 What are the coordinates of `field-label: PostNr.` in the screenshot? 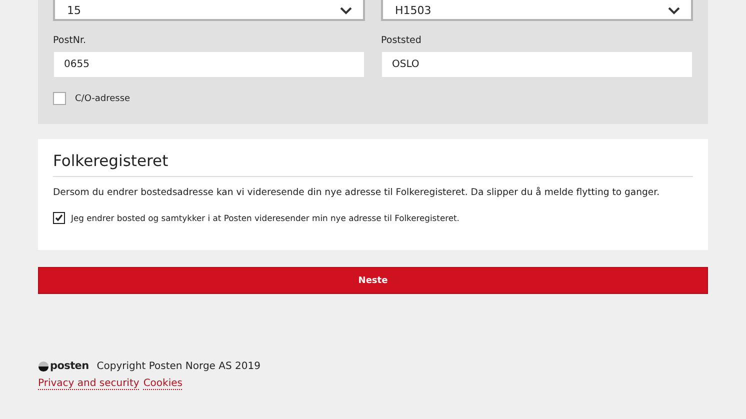 It's located at (69, 40).